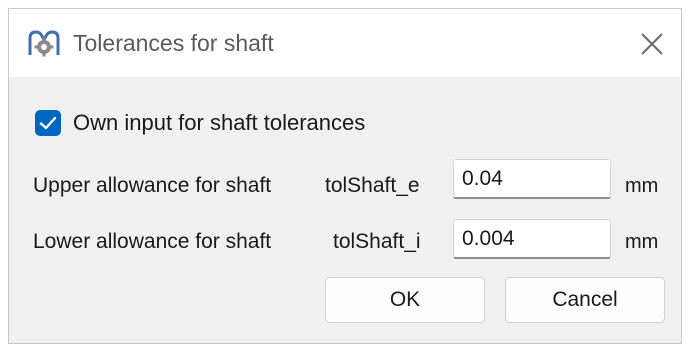 This screenshot has width=686, height=347. Describe the element at coordinates (219, 123) in the screenshot. I see `own-input-checkbox-label: Own input for shaft tolerances` at that location.